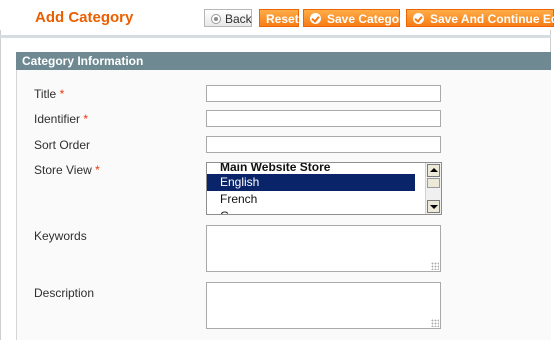  What do you see at coordinates (283, 61) in the screenshot?
I see `section-title: Category Information` at bounding box center [283, 61].